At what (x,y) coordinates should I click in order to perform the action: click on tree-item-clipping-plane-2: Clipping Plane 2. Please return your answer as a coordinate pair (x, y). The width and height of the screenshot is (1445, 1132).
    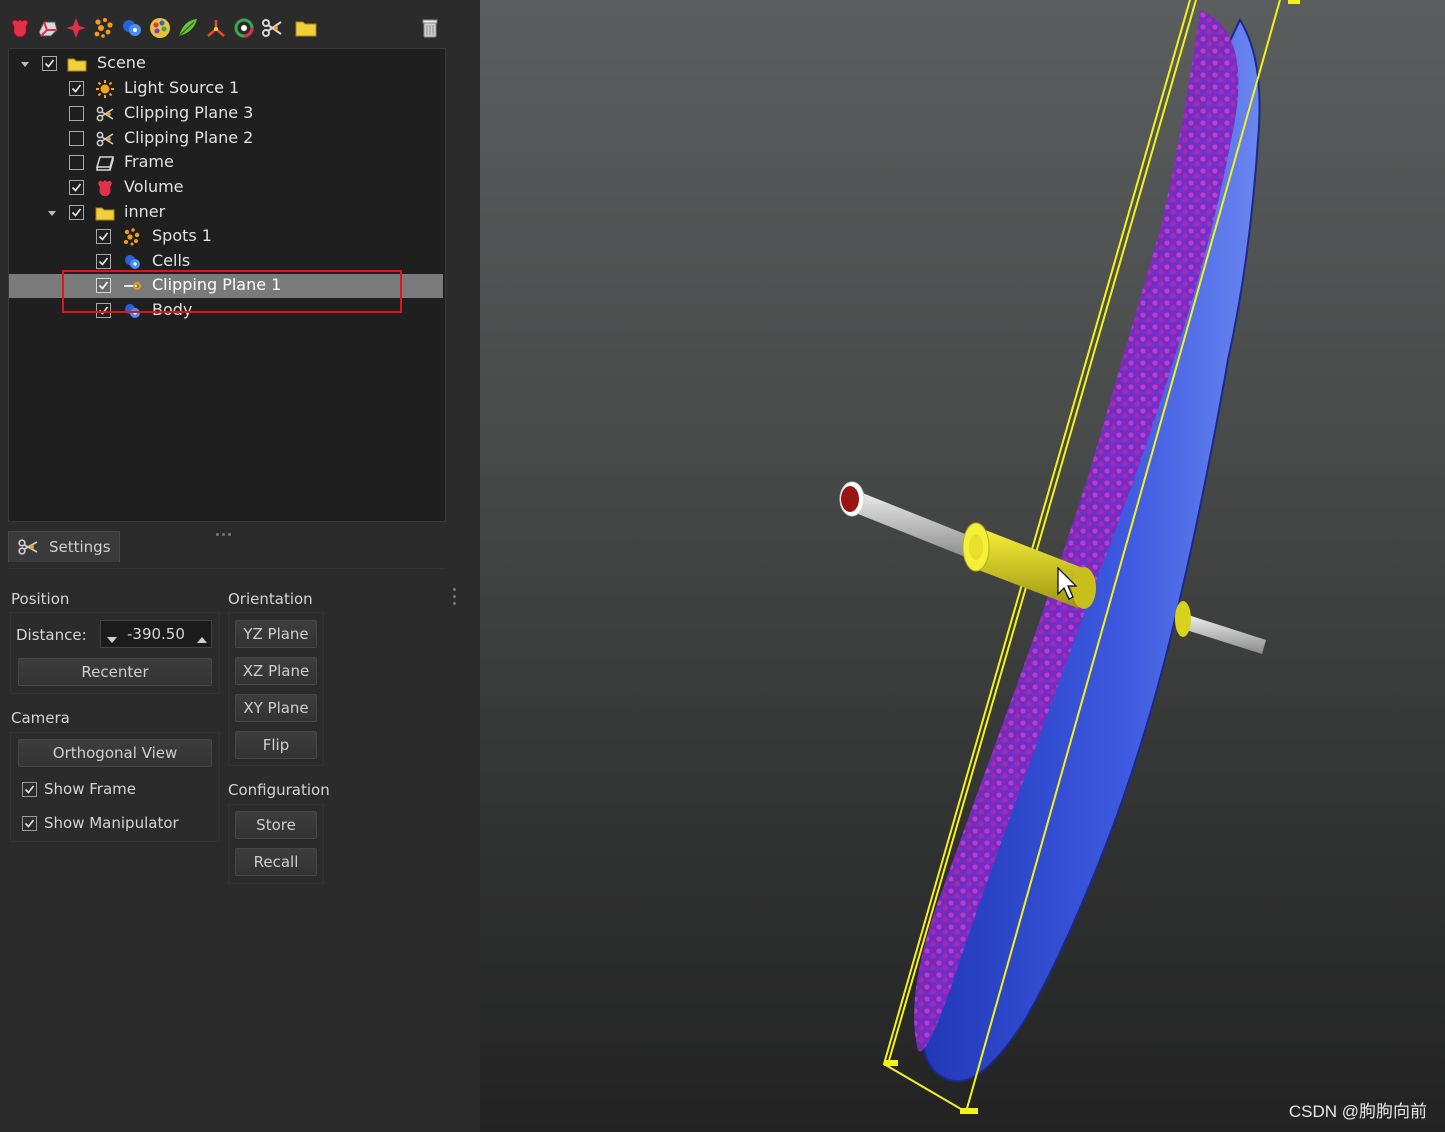
    Looking at the image, I should click on (226, 139).